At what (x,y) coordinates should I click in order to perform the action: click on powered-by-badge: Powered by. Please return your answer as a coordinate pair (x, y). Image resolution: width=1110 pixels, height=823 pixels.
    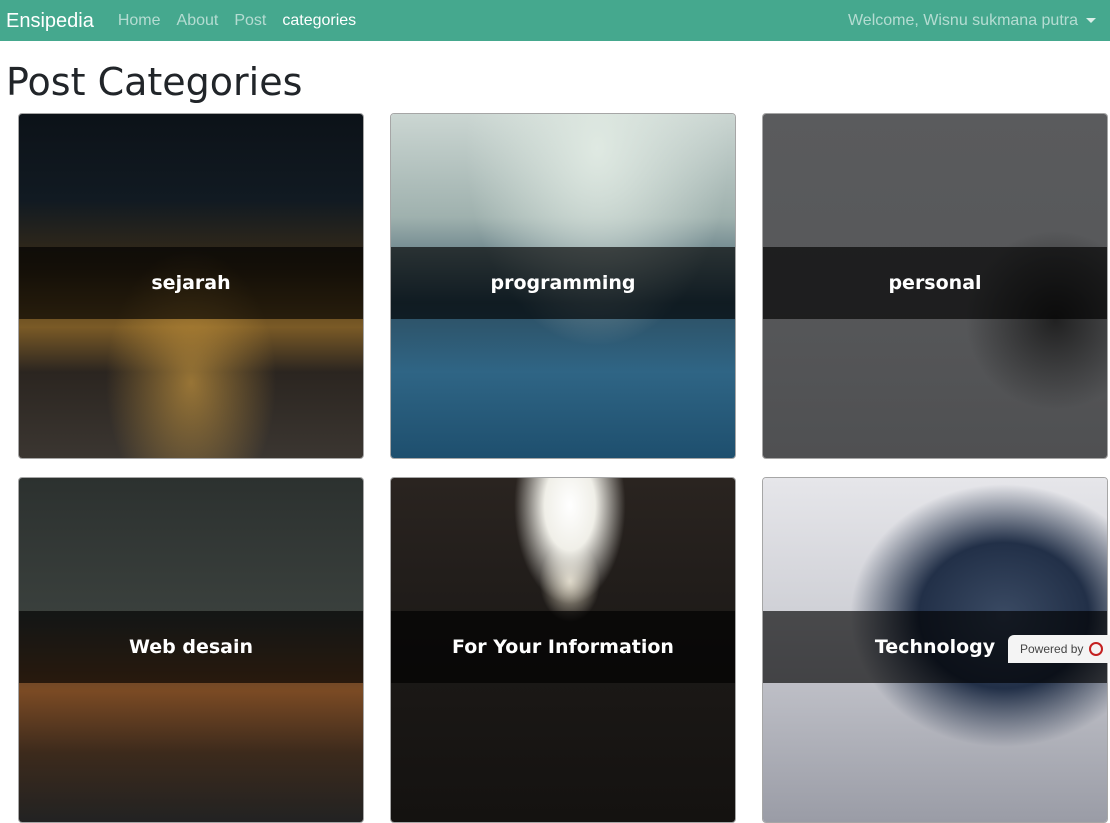
    Looking at the image, I should click on (1059, 649).